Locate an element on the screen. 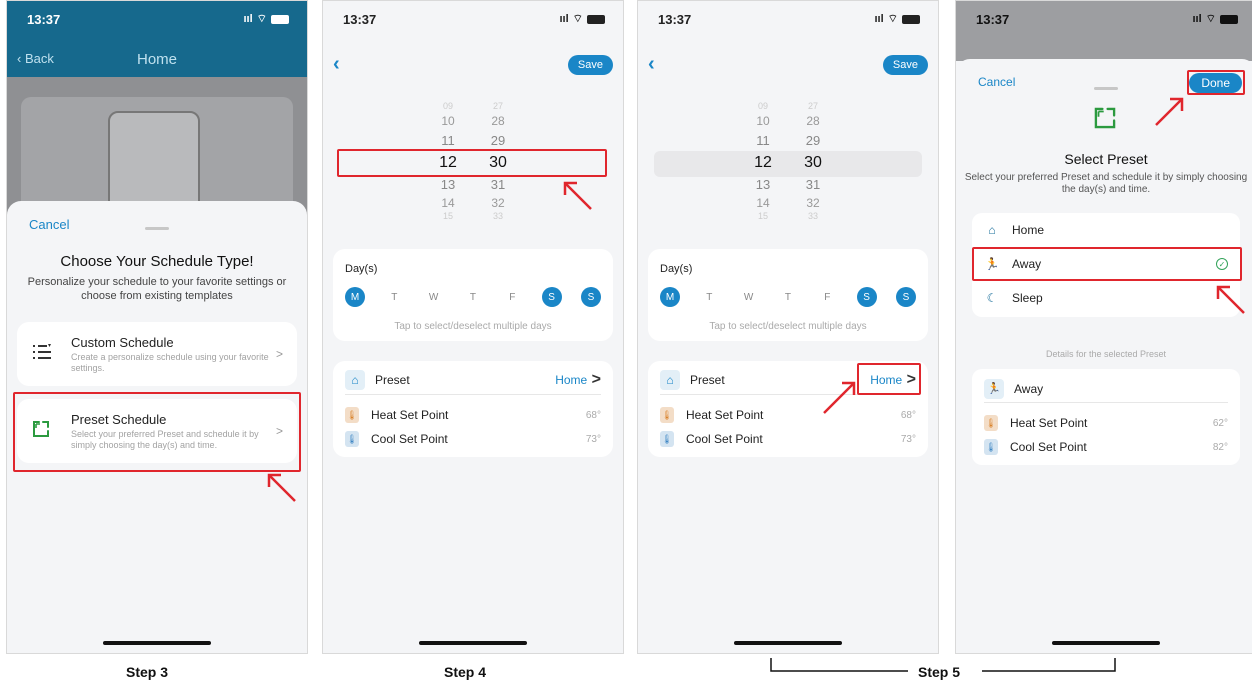 This screenshot has height=687, width=1252. detail-preset-name: Away is located at coordinates (1029, 388).